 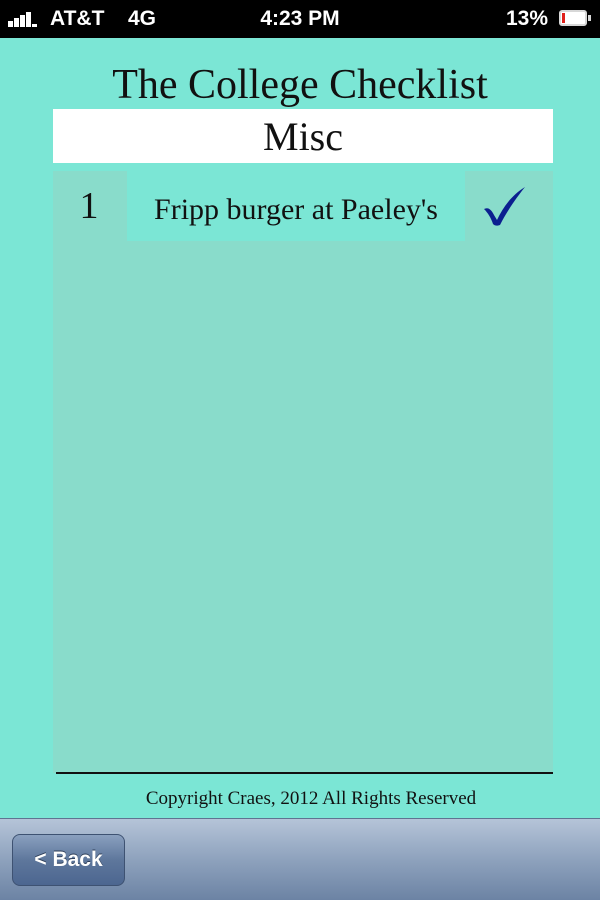 I want to click on item-number: 1, so click(x=89, y=206).